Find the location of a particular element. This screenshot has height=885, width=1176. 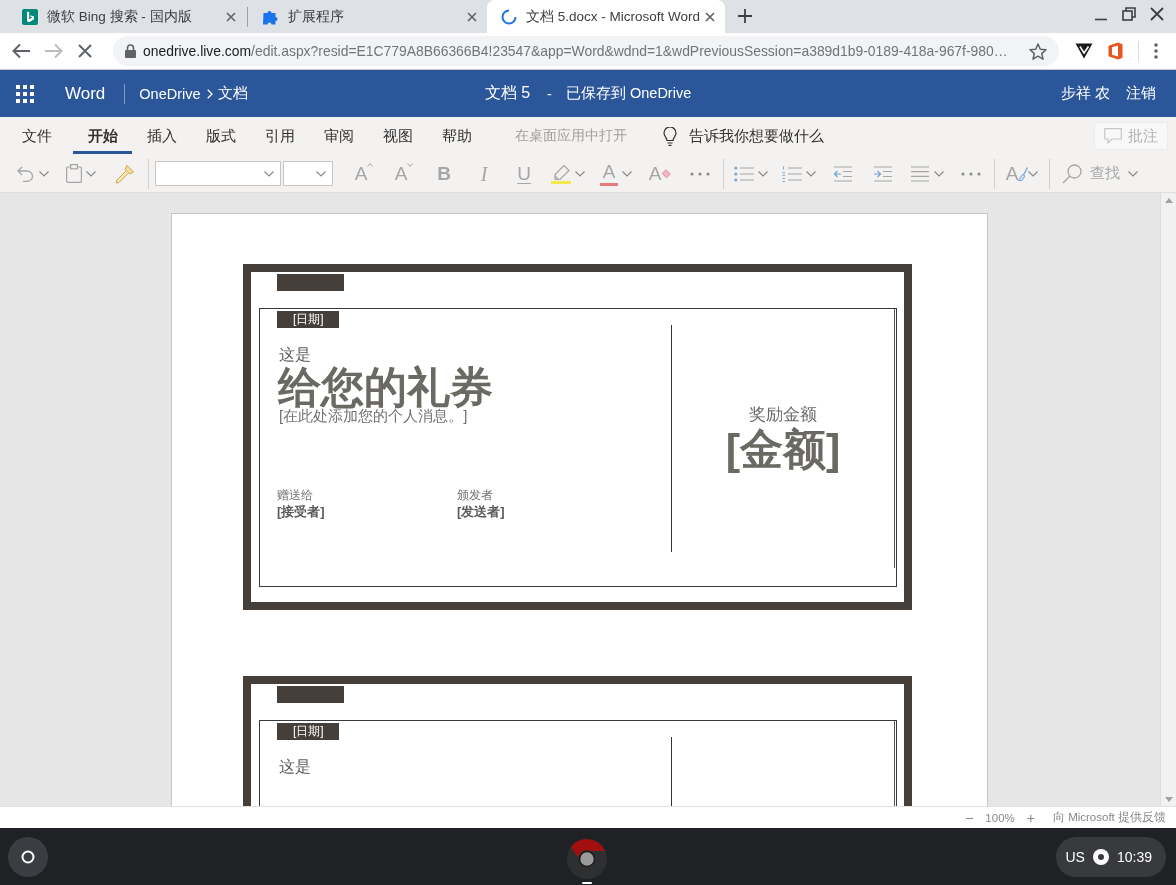

save-status: 已保存到 OneDrive is located at coordinates (628, 93).